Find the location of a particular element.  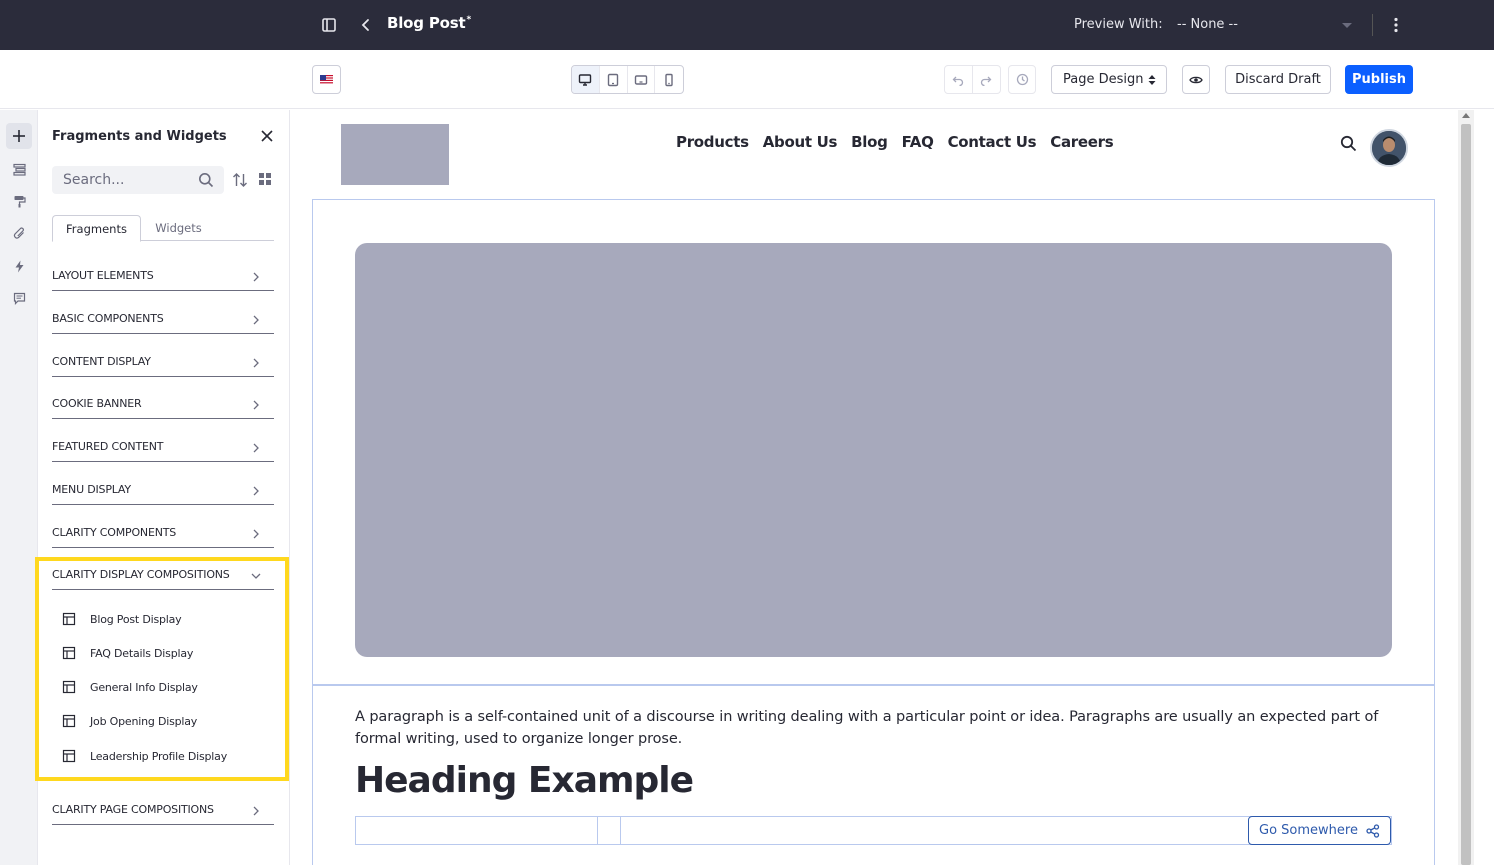

category-label: MENU DISPLAY is located at coordinates (91, 489).